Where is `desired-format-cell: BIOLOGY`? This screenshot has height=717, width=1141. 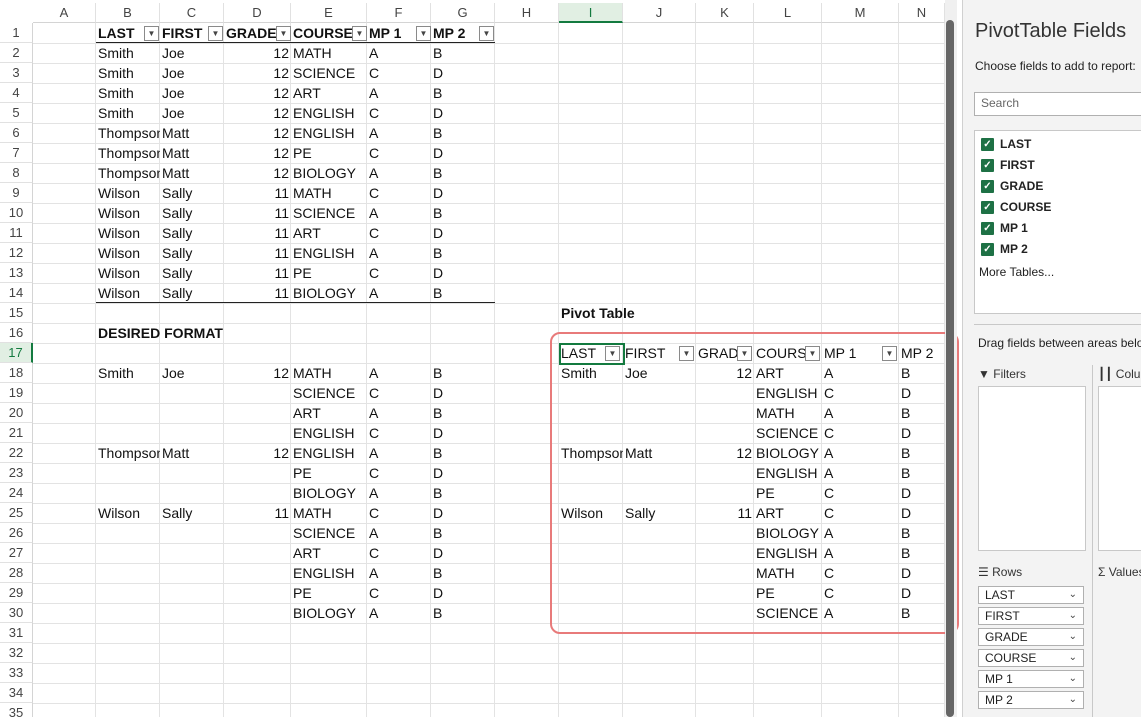 desired-format-cell: BIOLOGY is located at coordinates (329, 613).